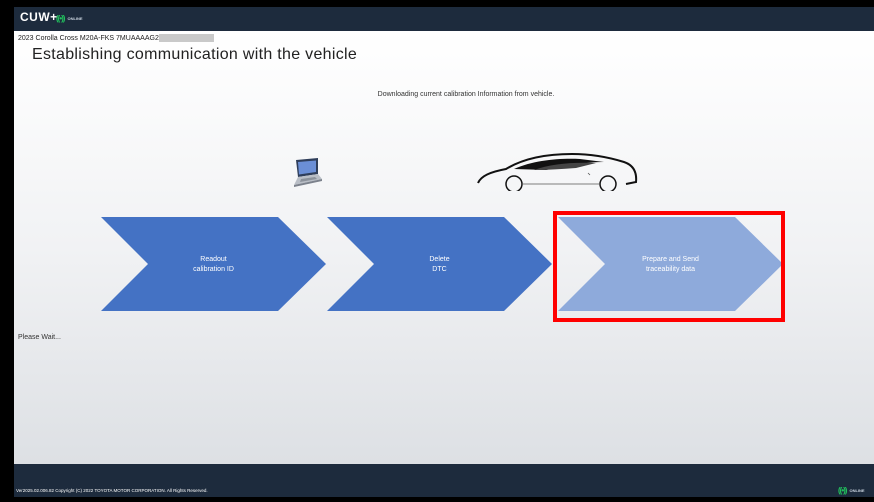 The height and width of the screenshot is (502, 874). Describe the element at coordinates (444, 19) in the screenshot. I see `top-bar: CUW+ ((•)) ONLINE` at that location.